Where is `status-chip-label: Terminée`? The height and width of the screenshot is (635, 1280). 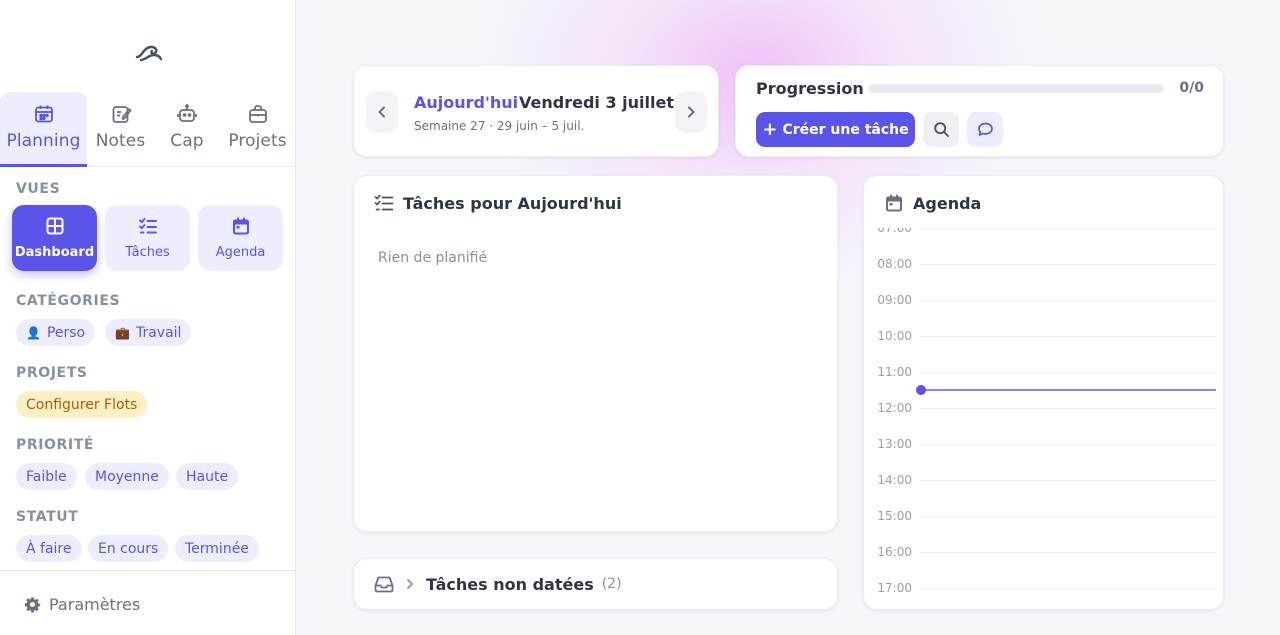 status-chip-label: Terminée is located at coordinates (217, 548).